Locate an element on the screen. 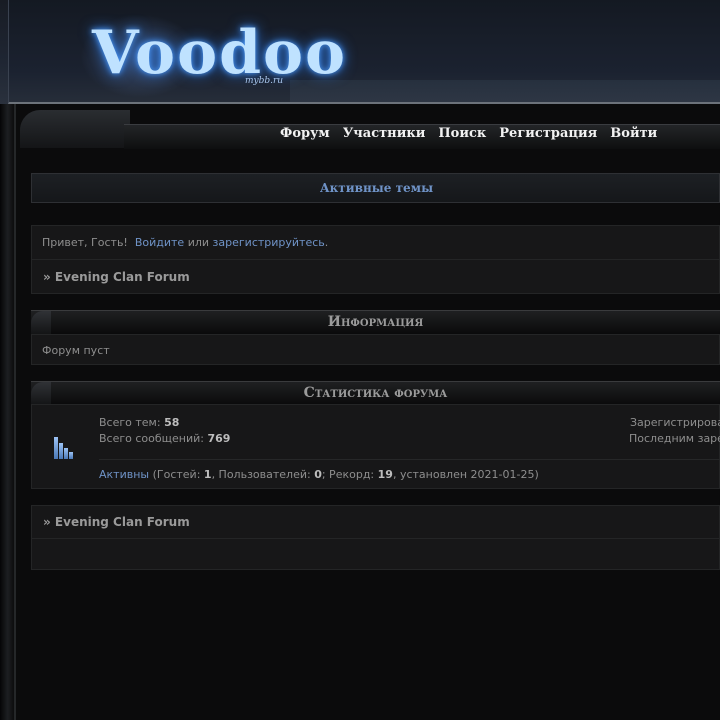  info-section-title: Информация is located at coordinates (375, 322).